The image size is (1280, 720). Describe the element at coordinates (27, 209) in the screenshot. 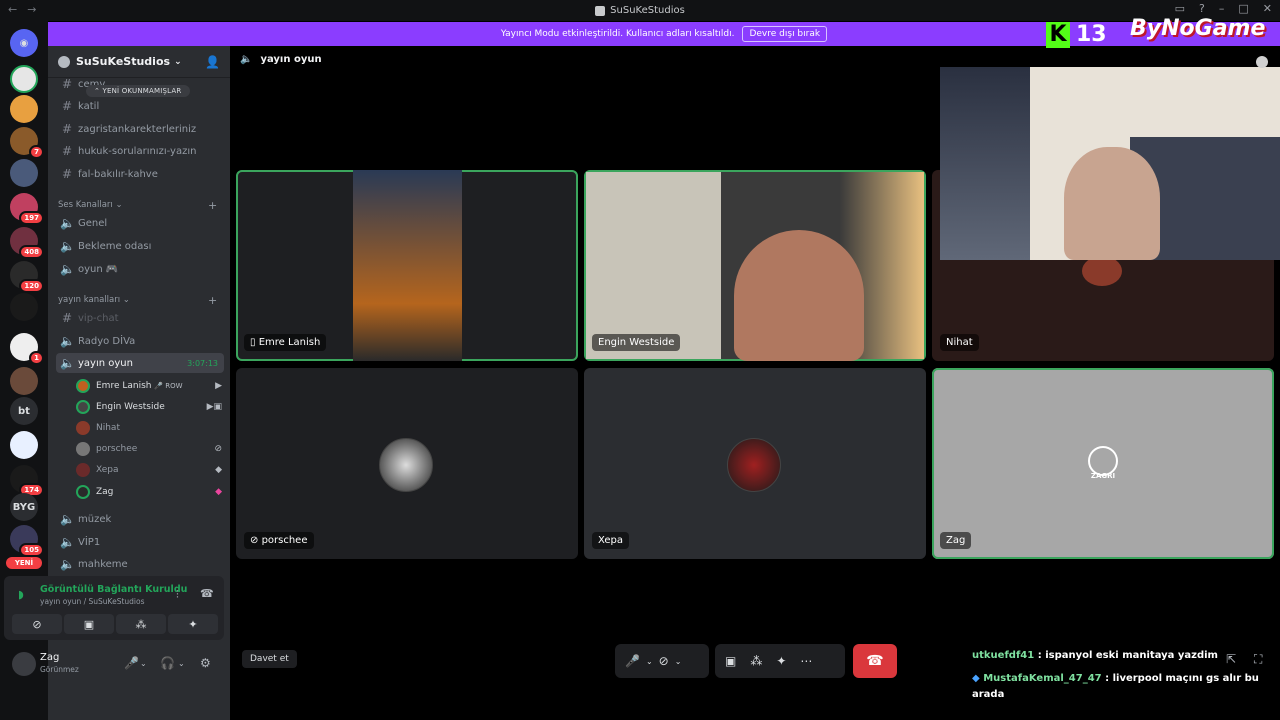

I see `server-folder: 197` at that location.